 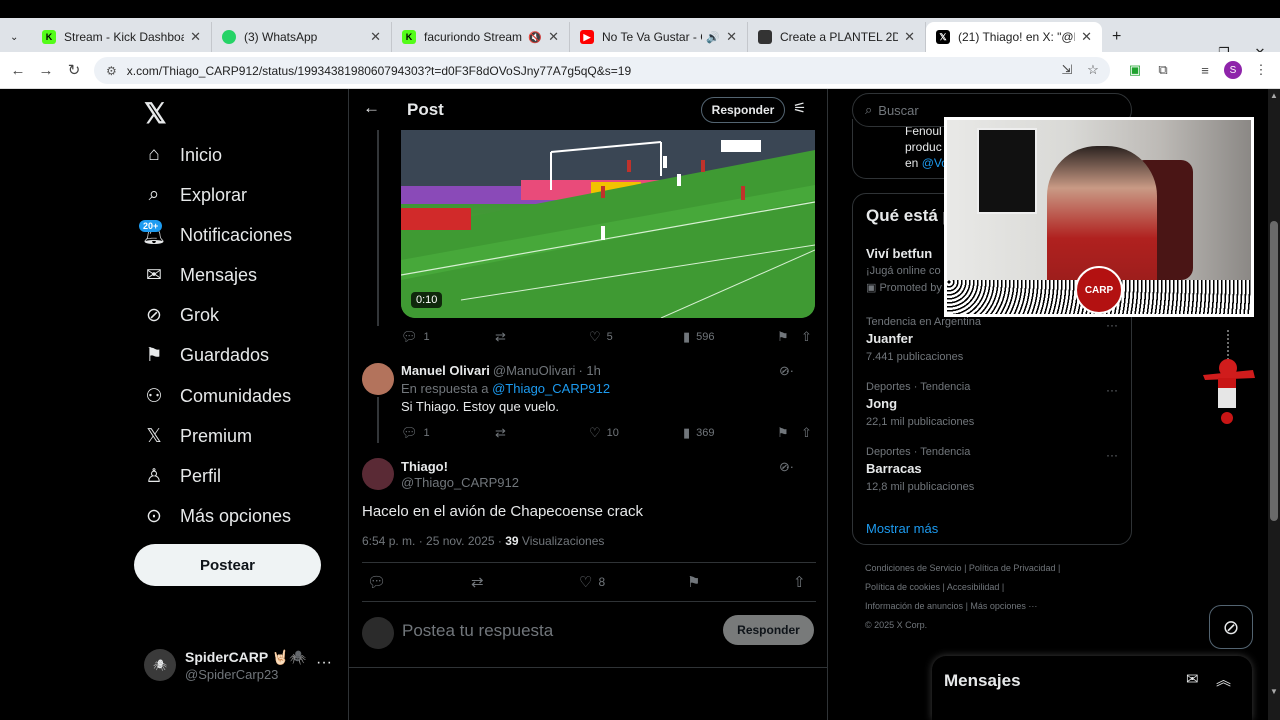 What do you see at coordinates (699, 433) in the screenshot?
I see `views-action: ▮ 369` at bounding box center [699, 433].